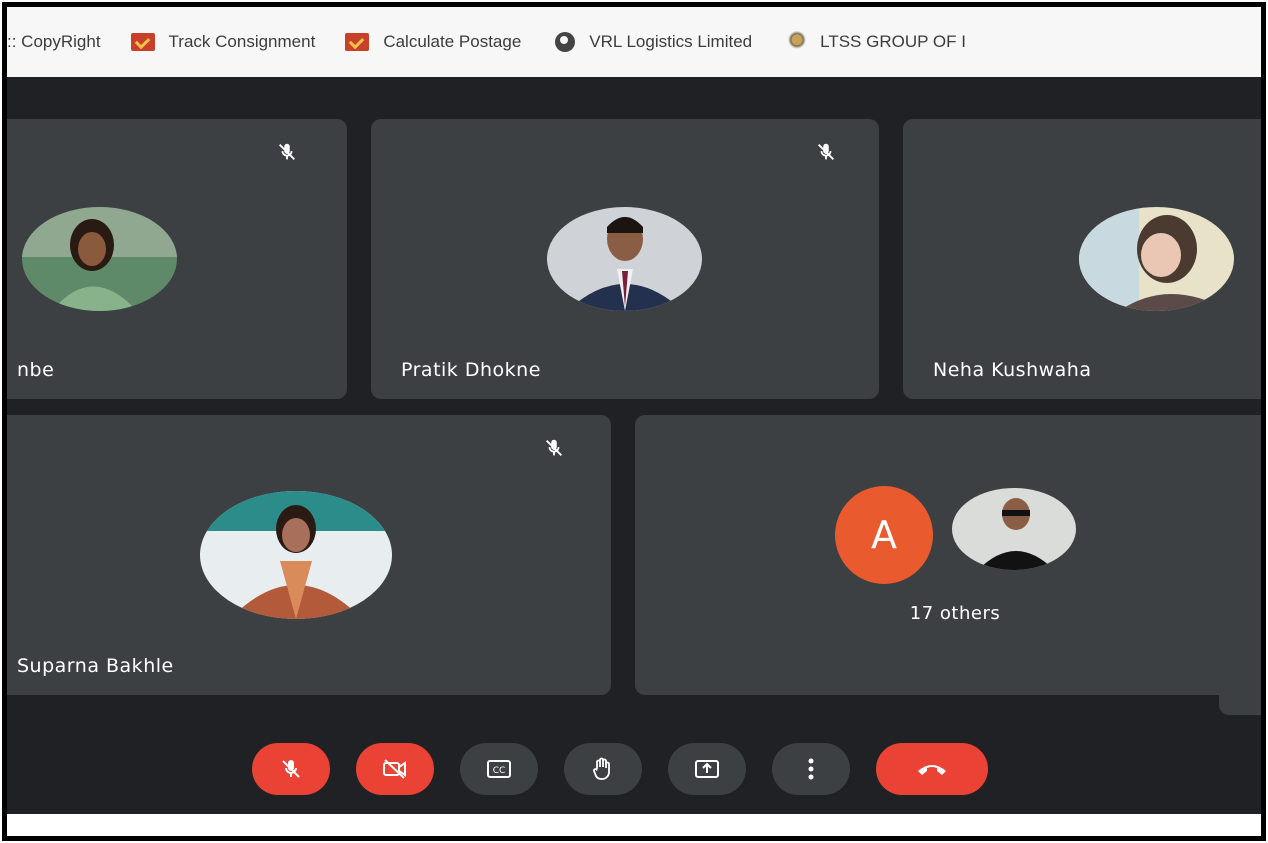 The height and width of the screenshot is (843, 1268). I want to click on bookmark-track-consignment: Track Consignment, so click(223, 42).